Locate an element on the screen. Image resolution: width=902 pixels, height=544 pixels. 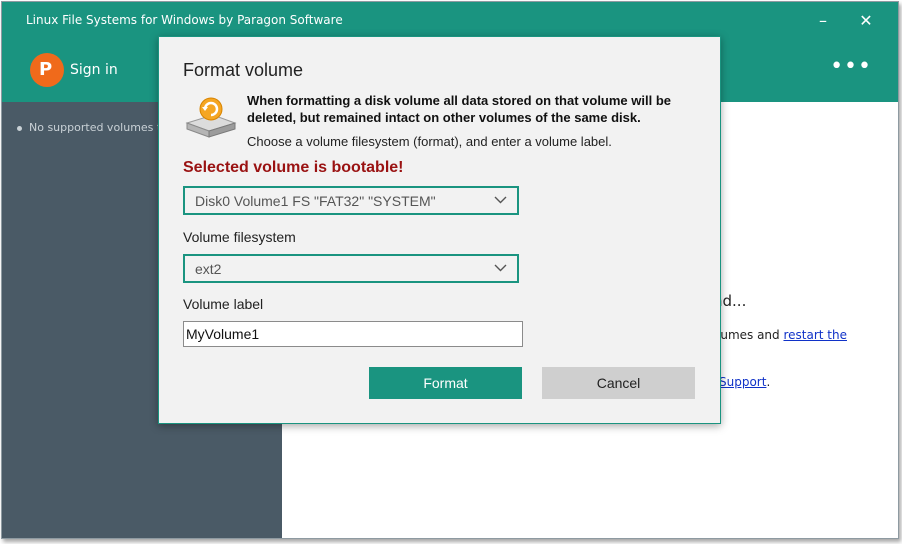
cancel-button: Cancel is located at coordinates (618, 383).